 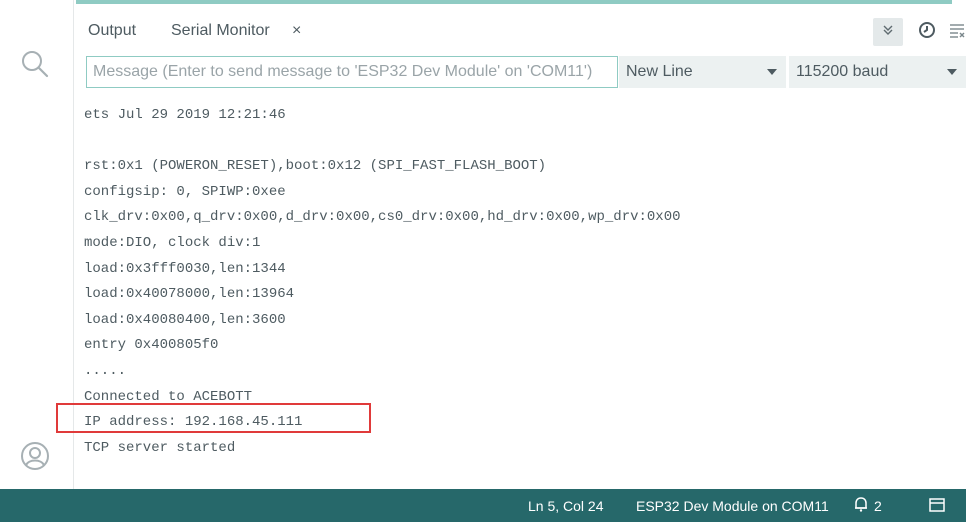 I want to click on clear-output-icon, so click(x=957, y=32).